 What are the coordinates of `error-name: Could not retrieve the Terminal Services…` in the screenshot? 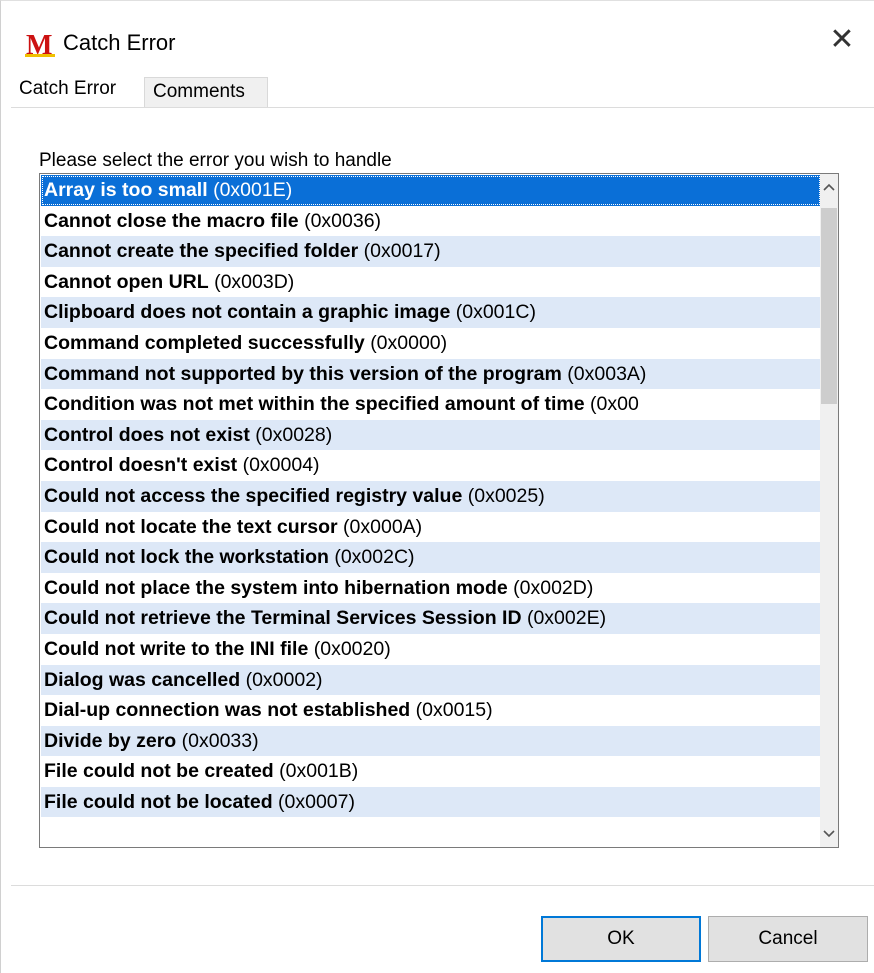 It's located at (283, 618).